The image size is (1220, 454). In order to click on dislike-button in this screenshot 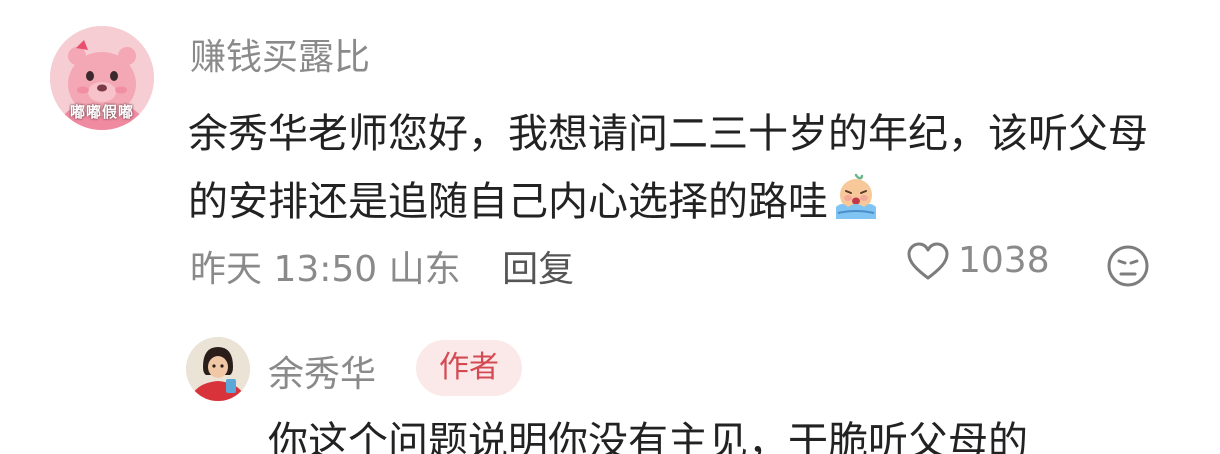, I will do `click(1128, 266)`.